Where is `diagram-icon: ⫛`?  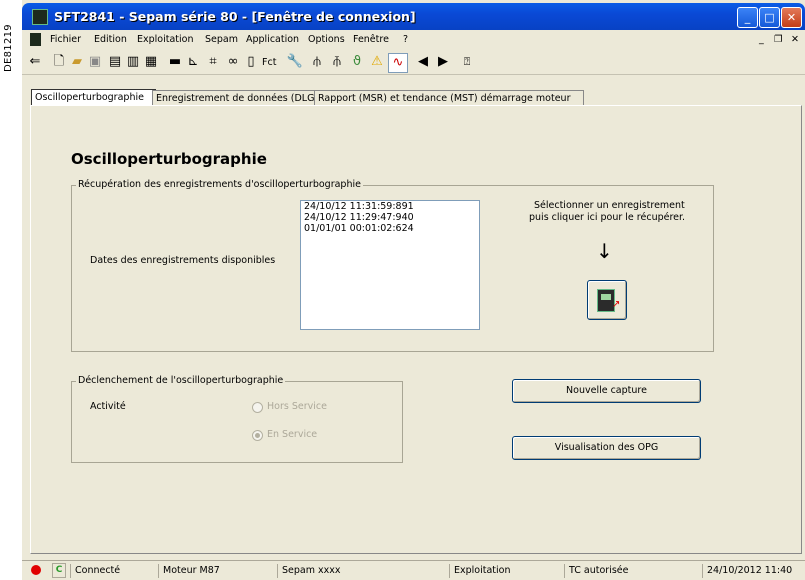 diagram-icon: ⫛ is located at coordinates (317, 62).